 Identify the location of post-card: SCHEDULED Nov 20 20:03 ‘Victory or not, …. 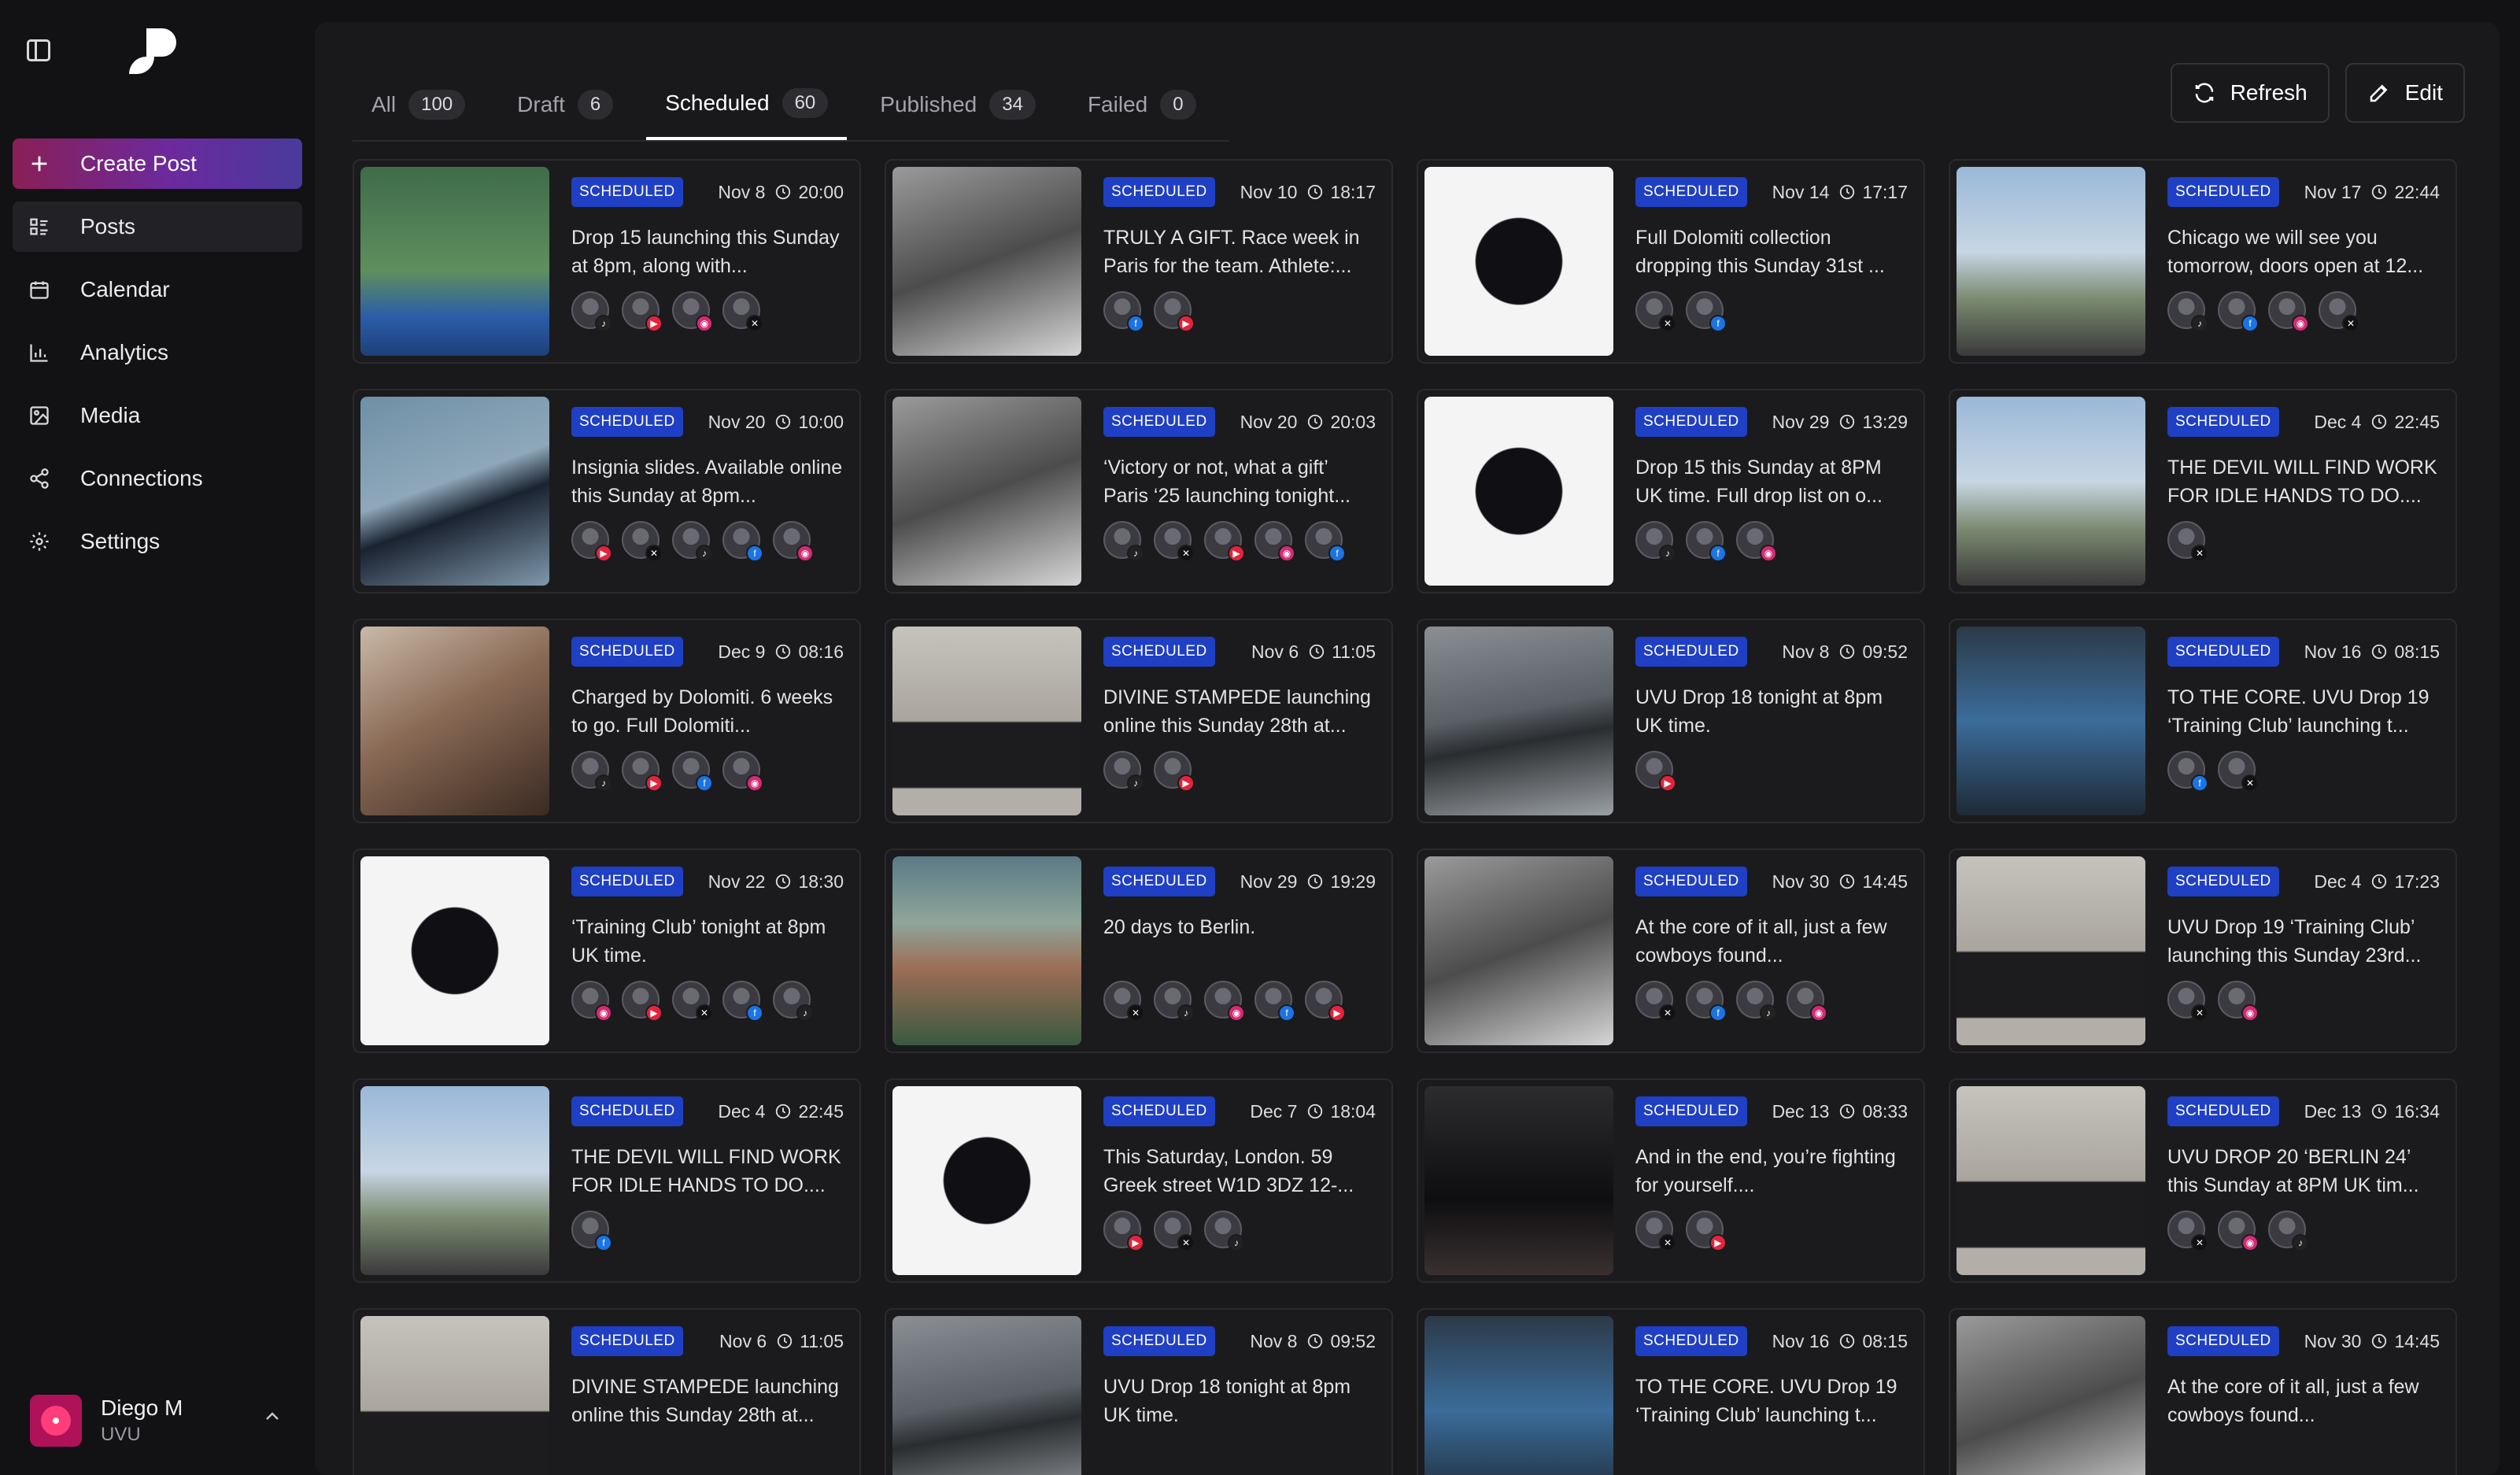
(1139, 491).